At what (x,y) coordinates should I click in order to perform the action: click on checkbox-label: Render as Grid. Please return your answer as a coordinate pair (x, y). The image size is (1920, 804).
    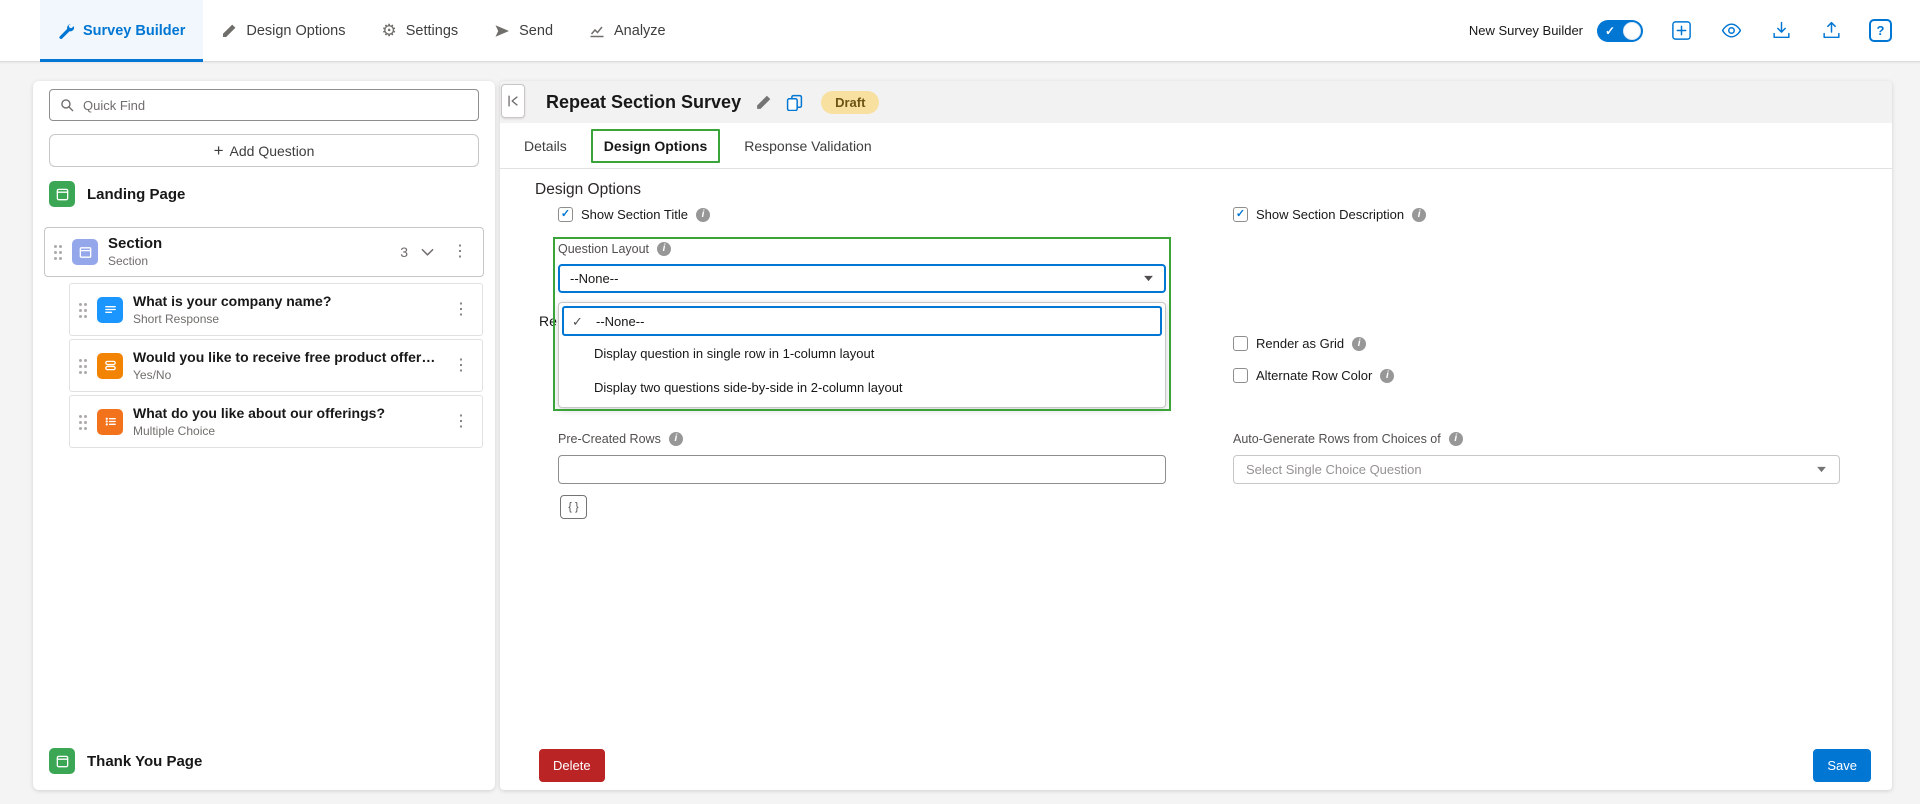
    Looking at the image, I should click on (1300, 343).